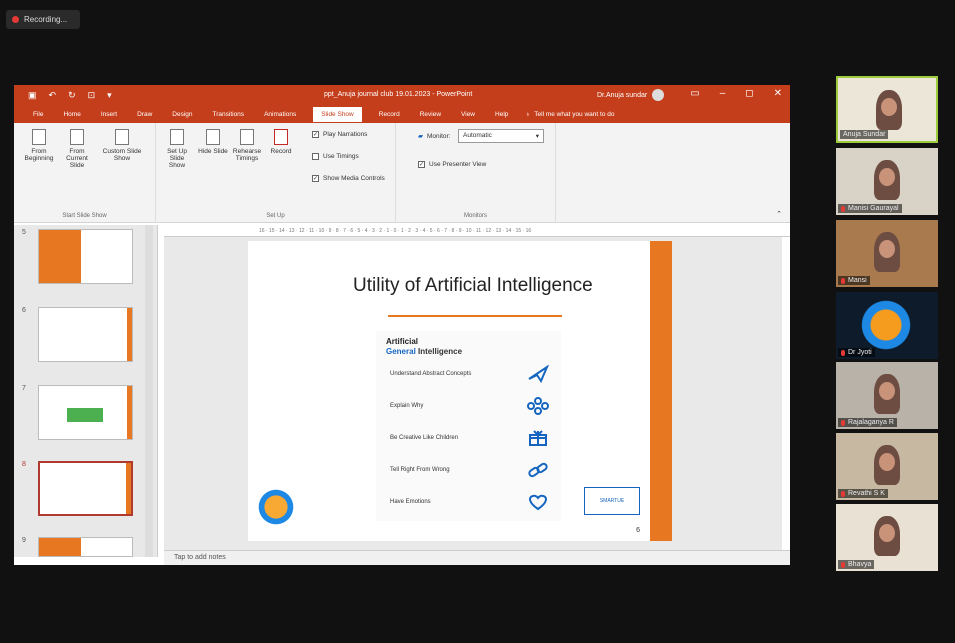 Image resolution: width=955 pixels, height=643 pixels. What do you see at coordinates (501, 136) in the screenshot?
I see `monitor-select: Automatic ▾` at bounding box center [501, 136].